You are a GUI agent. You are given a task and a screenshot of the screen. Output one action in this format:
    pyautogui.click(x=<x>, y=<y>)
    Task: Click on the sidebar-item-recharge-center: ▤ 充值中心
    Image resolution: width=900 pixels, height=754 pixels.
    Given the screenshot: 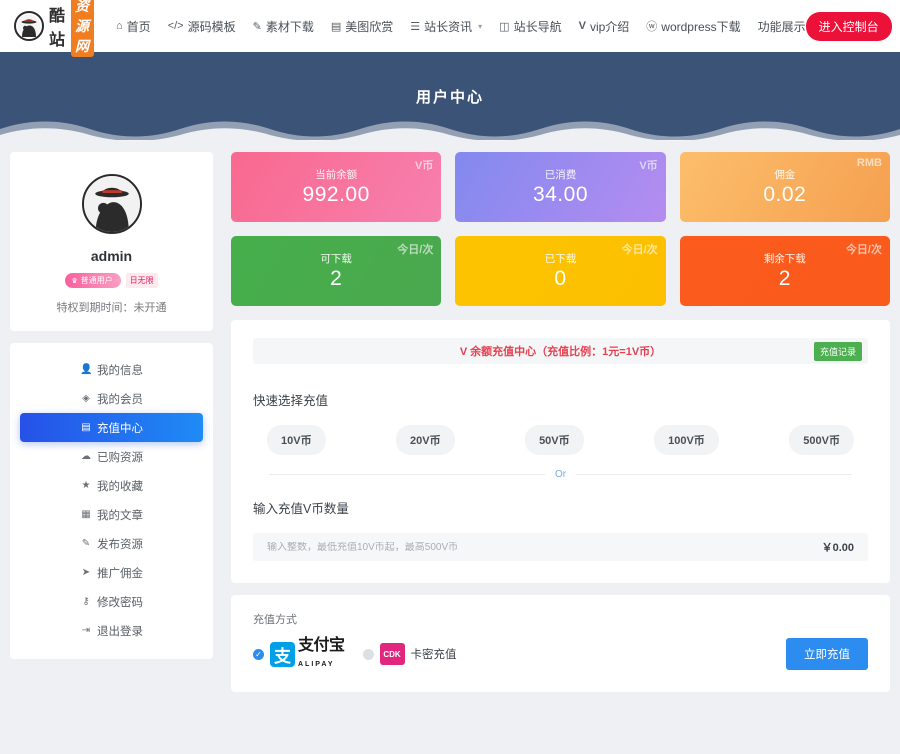 What is the action you would take?
    pyautogui.click(x=111, y=427)
    